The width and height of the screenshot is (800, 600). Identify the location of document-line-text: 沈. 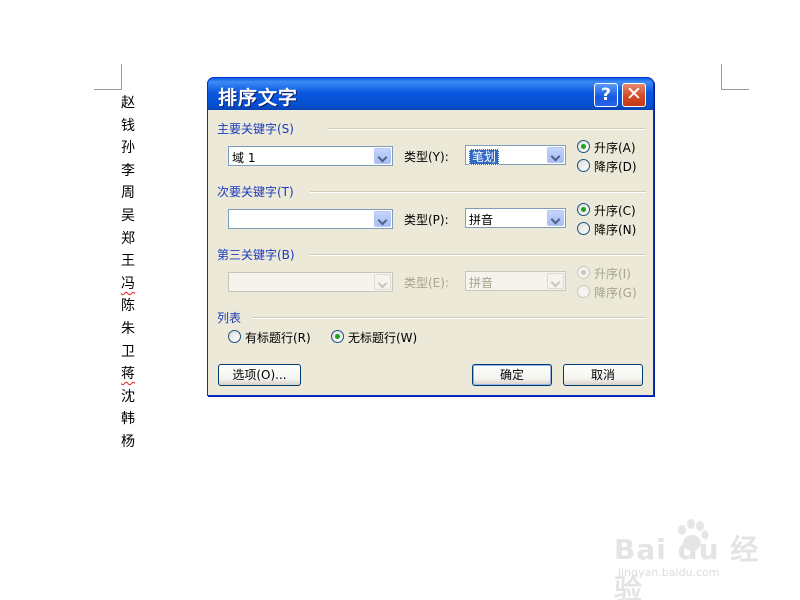
(128, 396).